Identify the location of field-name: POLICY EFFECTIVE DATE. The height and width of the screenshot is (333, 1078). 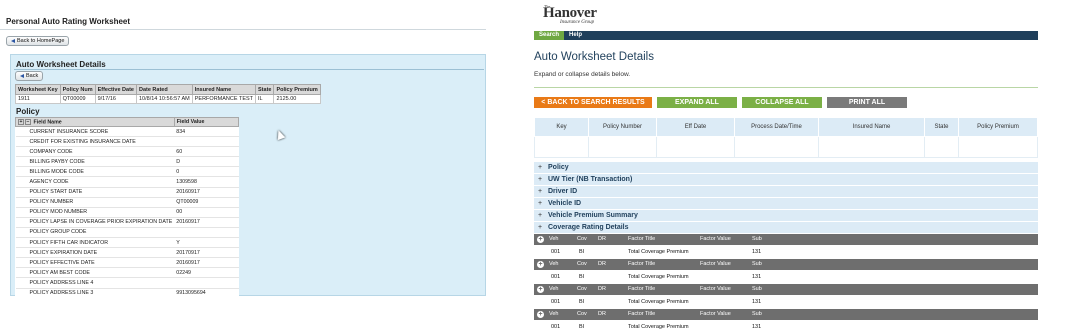
(95, 263).